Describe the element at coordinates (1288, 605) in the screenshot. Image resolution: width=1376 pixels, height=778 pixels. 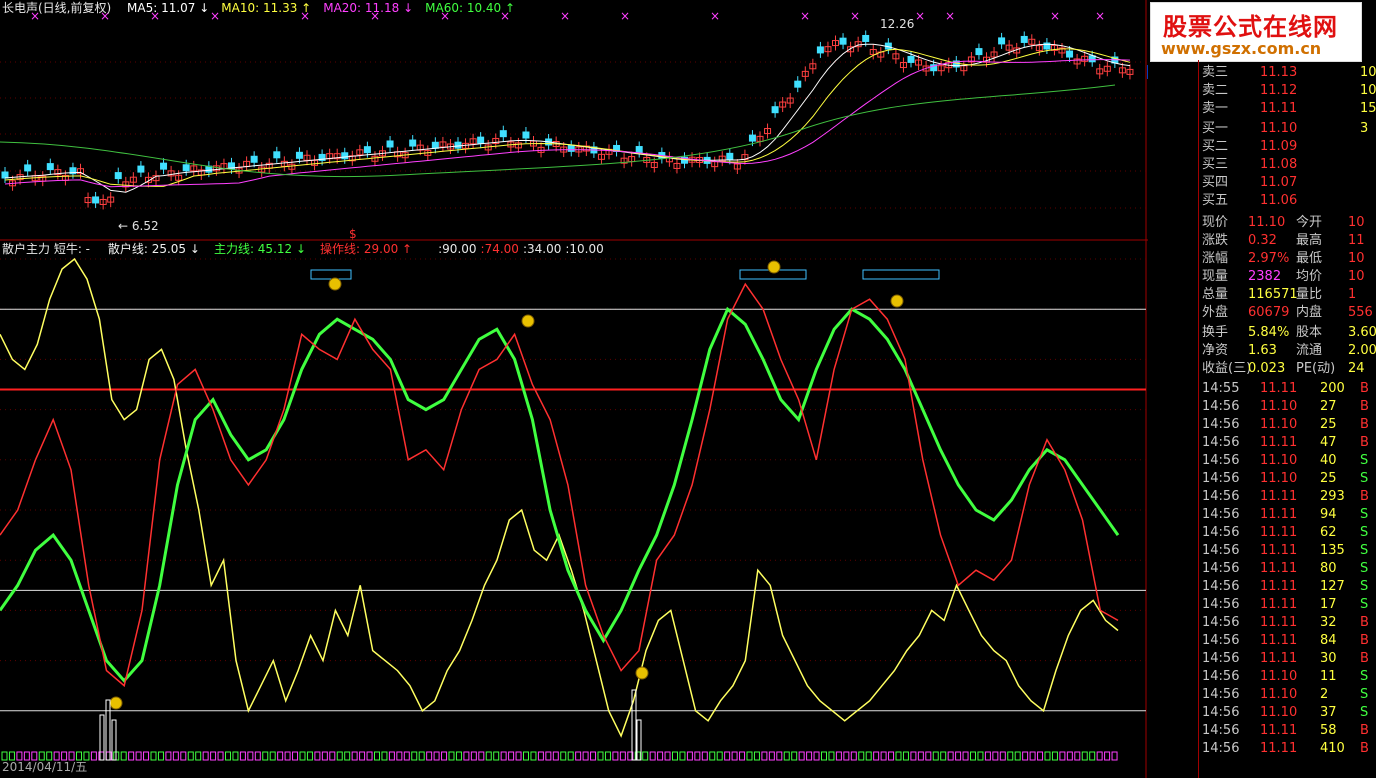
I see `tick-row: 14:56 11.11 17 S` at that location.